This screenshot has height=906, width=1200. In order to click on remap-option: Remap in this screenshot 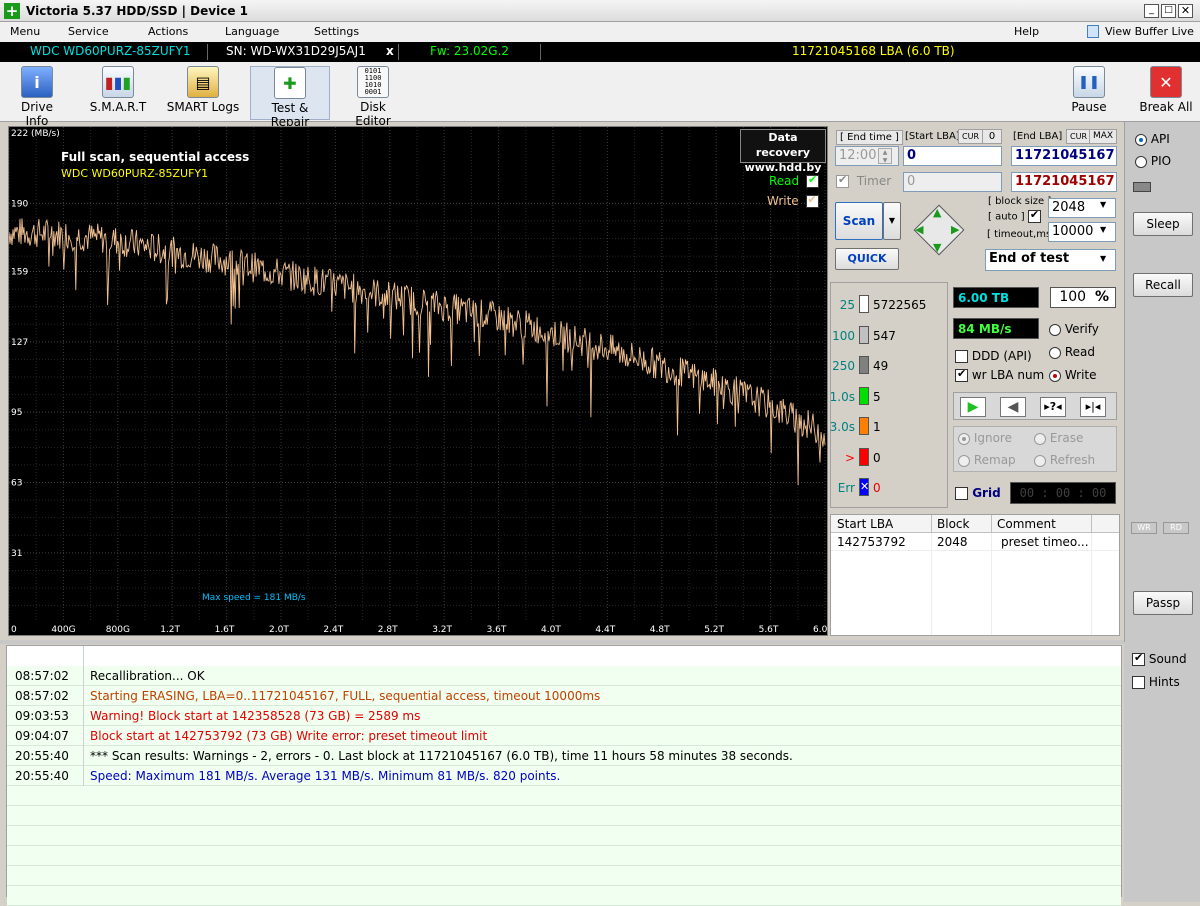, I will do `click(987, 460)`.